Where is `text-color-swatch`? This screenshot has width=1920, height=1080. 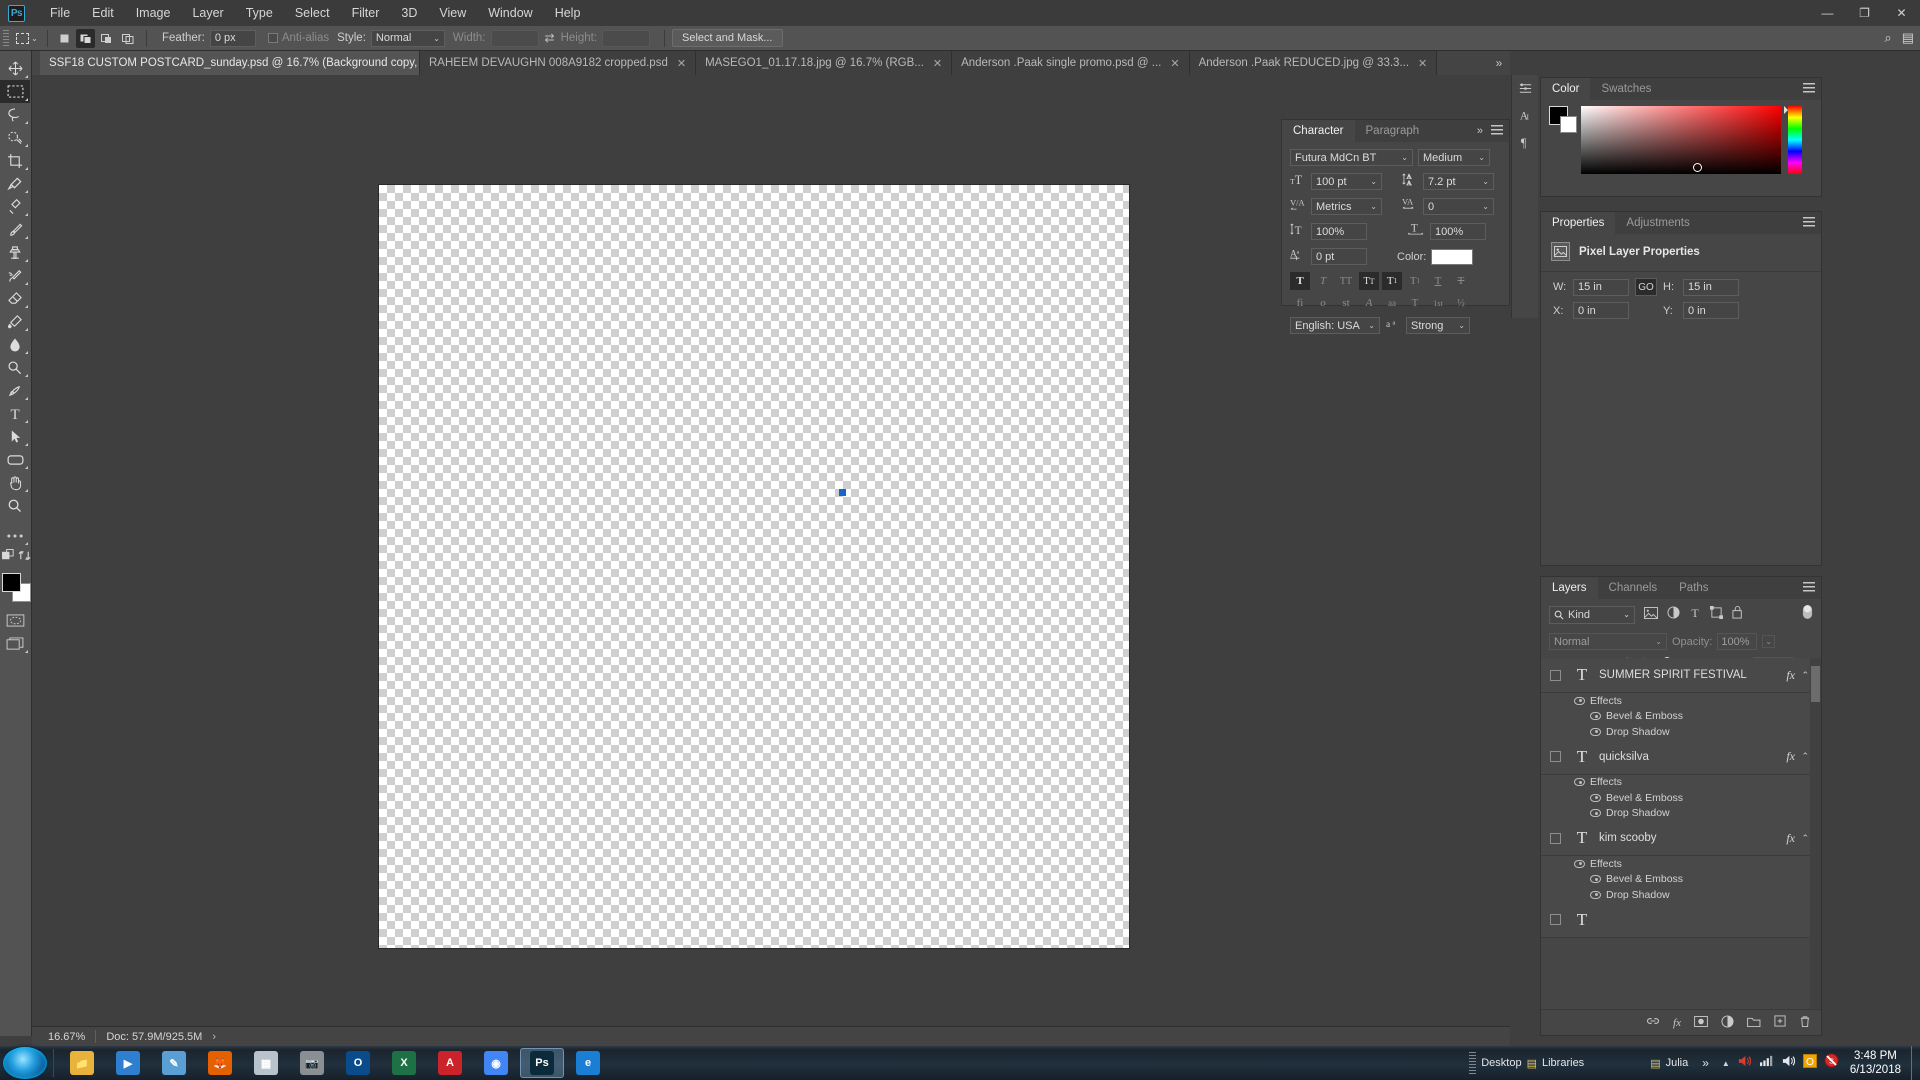
text-color-swatch is located at coordinates (1452, 256).